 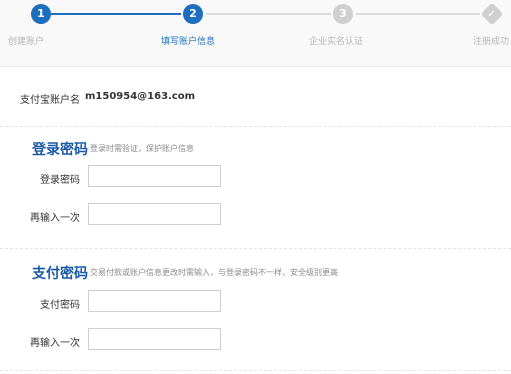 What do you see at coordinates (60, 180) in the screenshot?
I see `login-password-label: 登录密码` at bounding box center [60, 180].